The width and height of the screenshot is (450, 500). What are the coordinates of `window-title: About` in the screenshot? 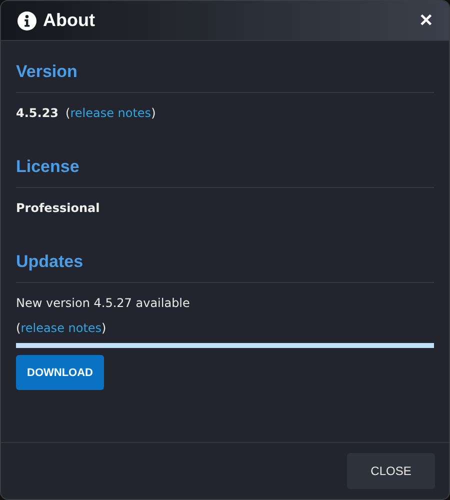 It's located at (69, 20).